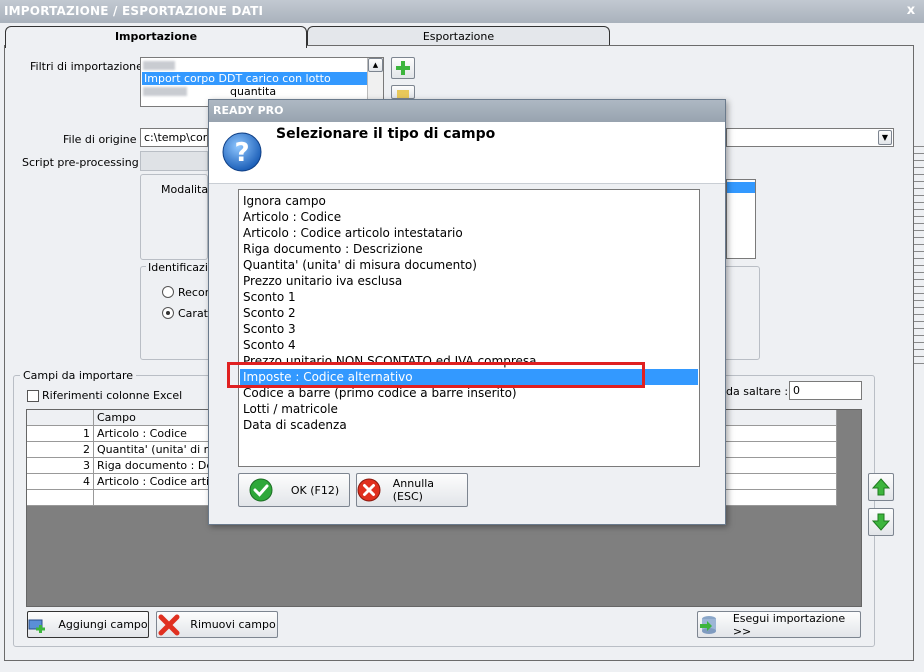 The image size is (924, 672). Describe the element at coordinates (37, 626) in the screenshot. I see `add-field-icon` at that location.